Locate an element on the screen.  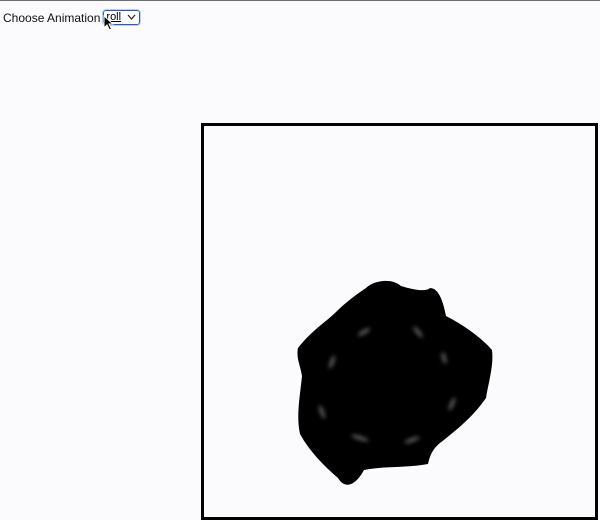
animated-blob-canvas is located at coordinates (395, 382).